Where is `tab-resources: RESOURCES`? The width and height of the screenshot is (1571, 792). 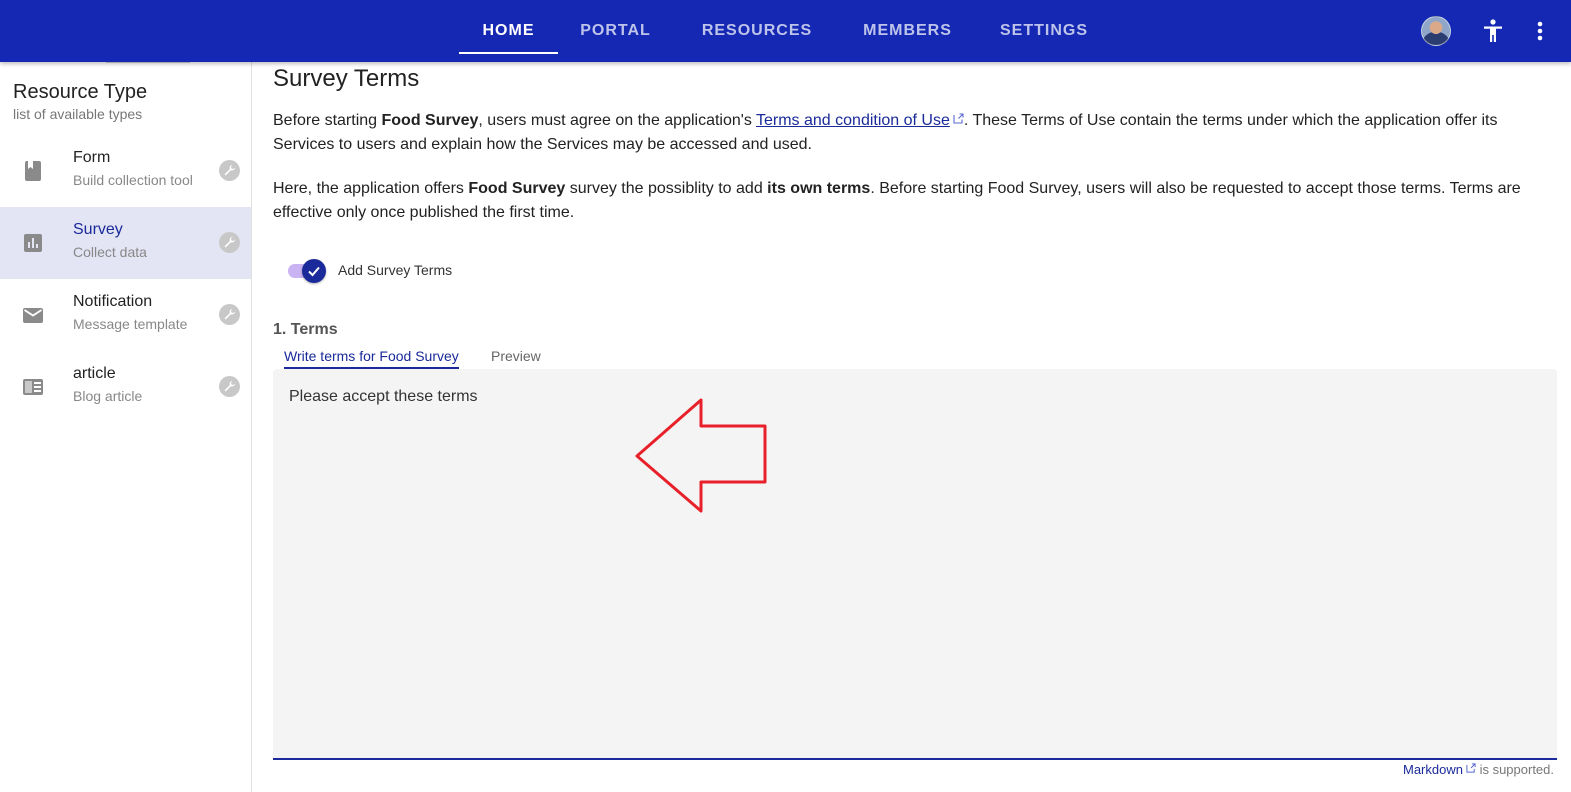 tab-resources: RESOURCES is located at coordinates (757, 31).